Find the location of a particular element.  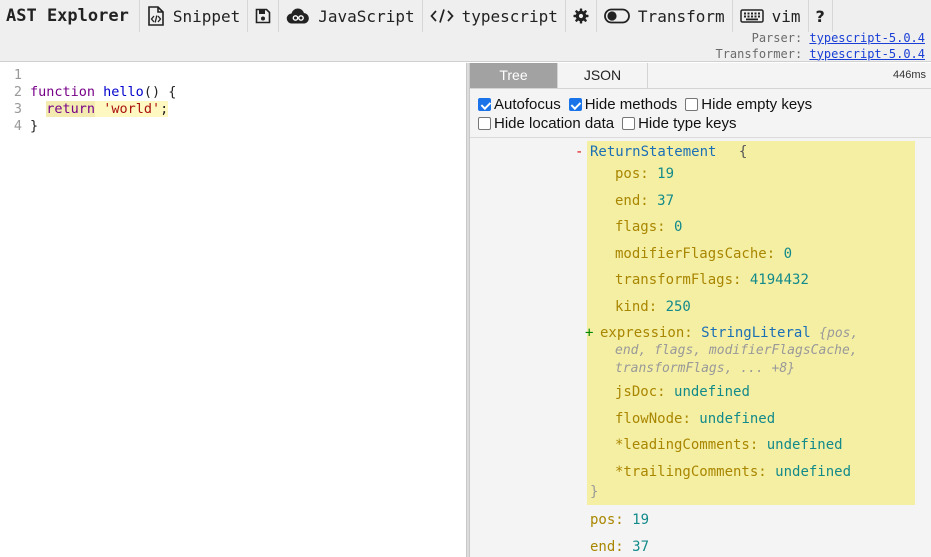

expression-summary-2: end, flags, modifierFlagsCache, is located at coordinates (736, 350).